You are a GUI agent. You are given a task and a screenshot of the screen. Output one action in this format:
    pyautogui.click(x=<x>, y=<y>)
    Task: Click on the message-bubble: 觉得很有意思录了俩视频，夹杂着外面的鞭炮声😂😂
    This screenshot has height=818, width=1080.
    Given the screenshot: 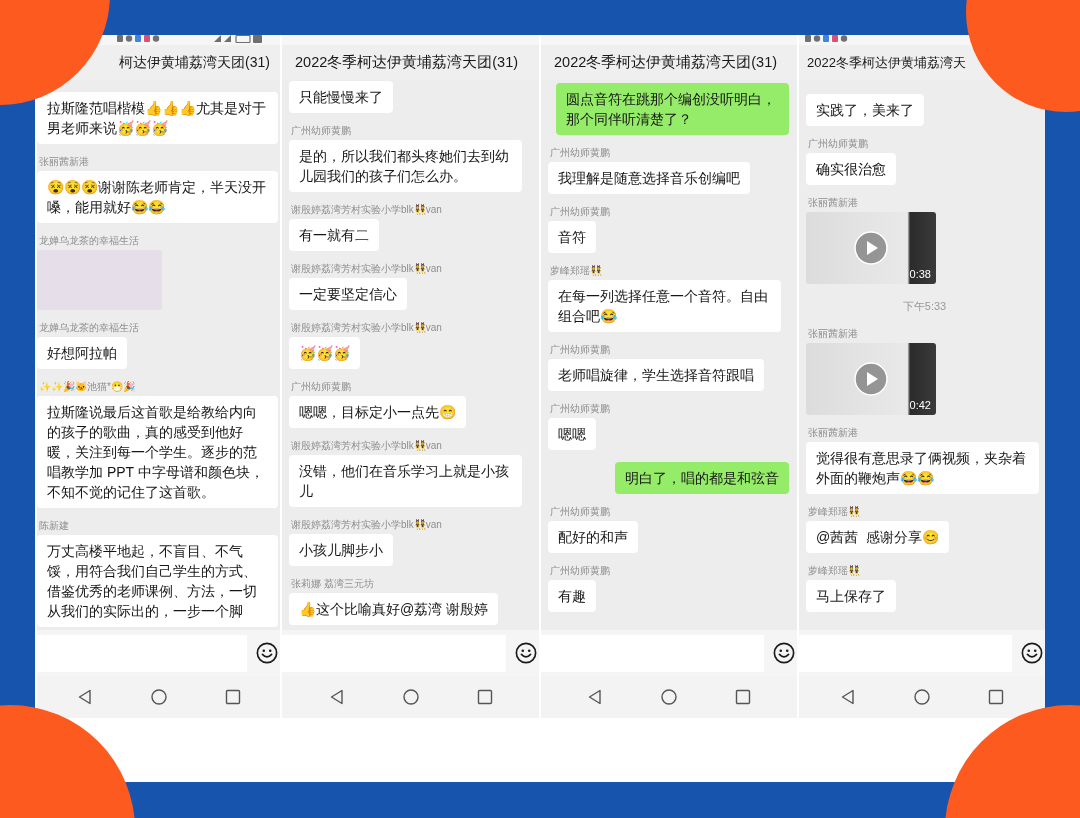 What is the action you would take?
    pyautogui.click(x=922, y=468)
    